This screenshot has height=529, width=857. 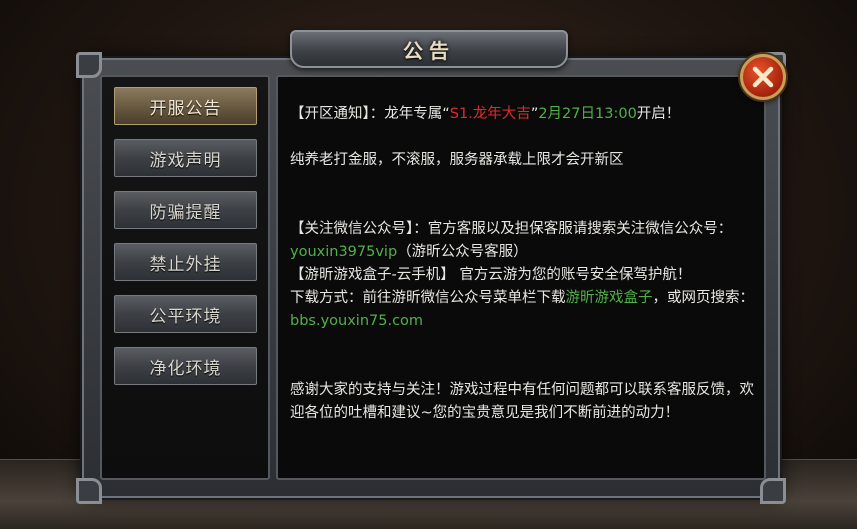 I want to click on close-icon, so click(x=763, y=77).